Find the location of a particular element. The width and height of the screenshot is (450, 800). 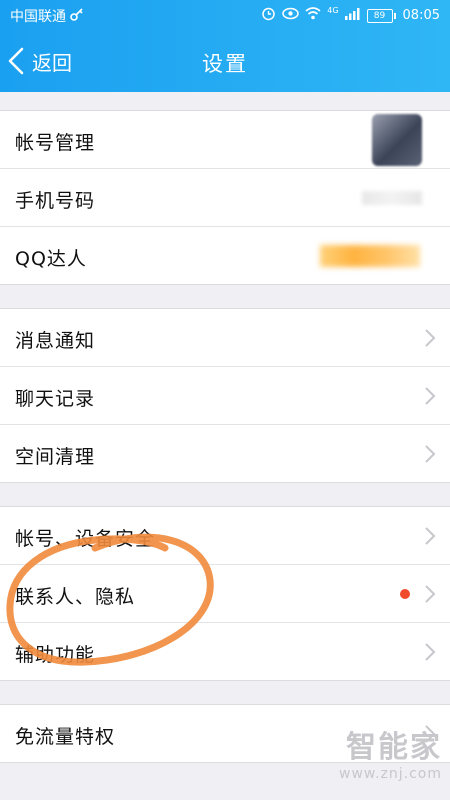

setting-label: QQ达人 is located at coordinates (51, 259).